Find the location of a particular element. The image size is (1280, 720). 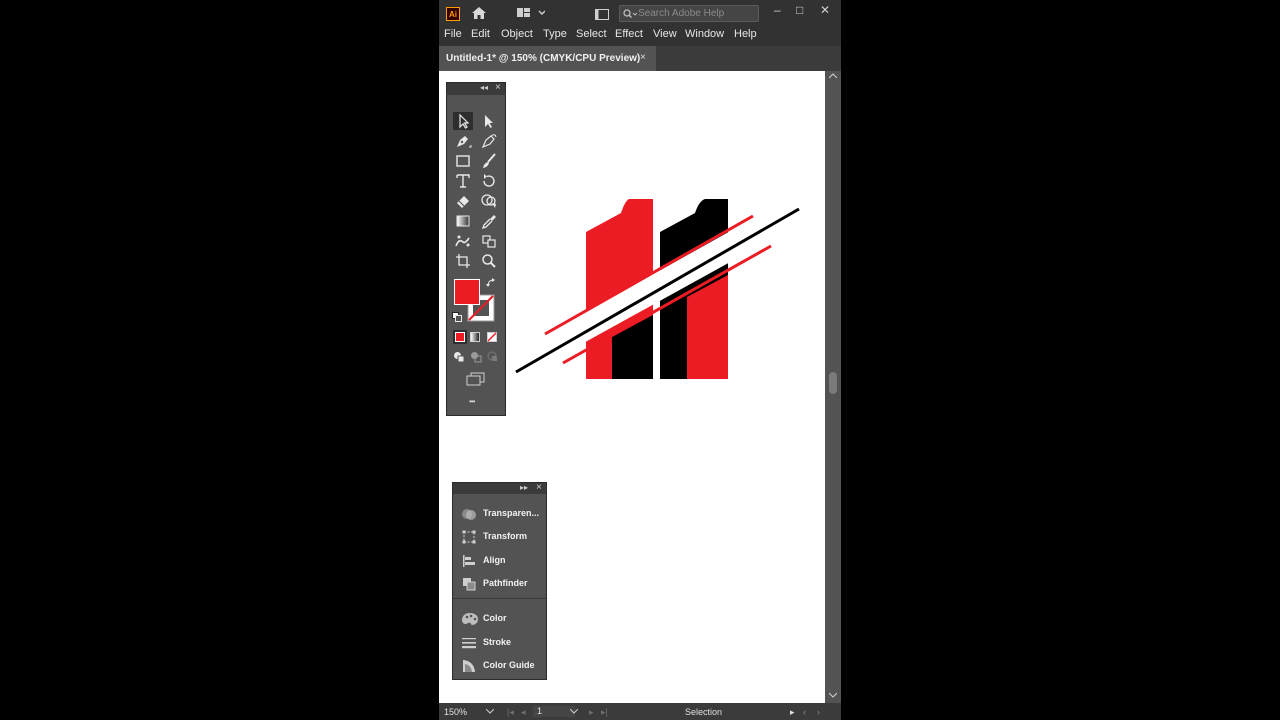

artboard-dropdown-icon is located at coordinates (574, 711).